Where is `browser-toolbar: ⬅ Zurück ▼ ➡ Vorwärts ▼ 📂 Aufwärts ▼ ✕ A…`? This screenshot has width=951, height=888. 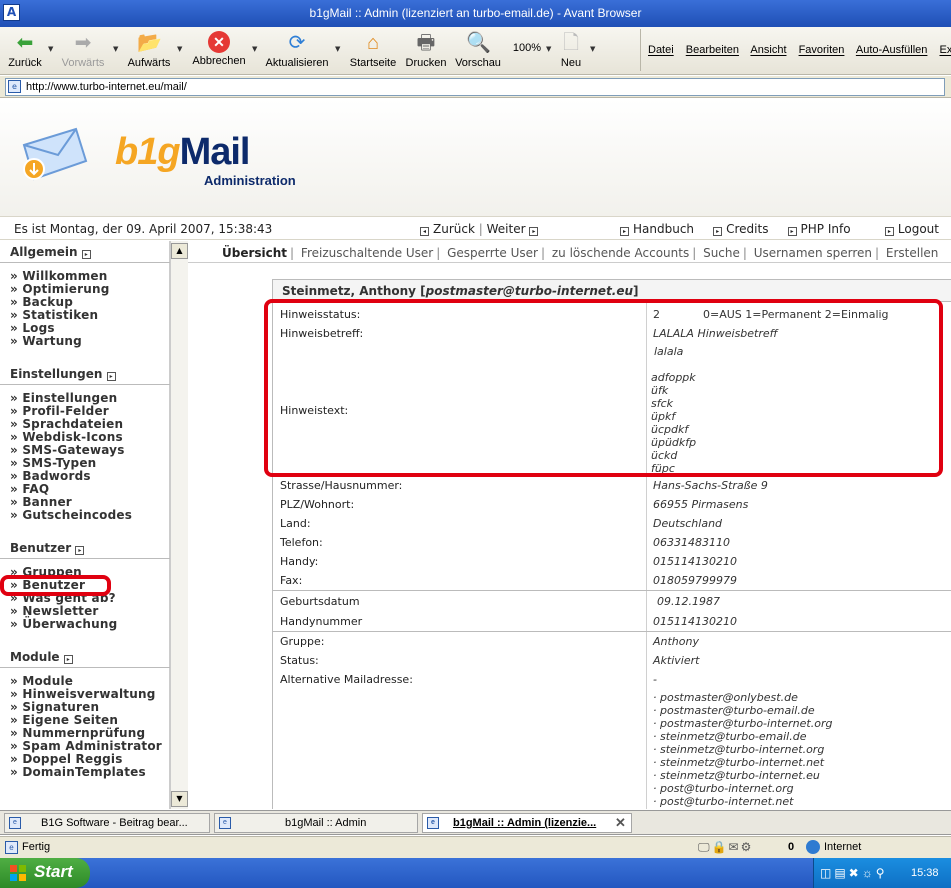 browser-toolbar: ⬅ Zurück ▼ ➡ Vorwärts ▼ 📂 Aufwärts ▼ ✕ A… is located at coordinates (475, 51).